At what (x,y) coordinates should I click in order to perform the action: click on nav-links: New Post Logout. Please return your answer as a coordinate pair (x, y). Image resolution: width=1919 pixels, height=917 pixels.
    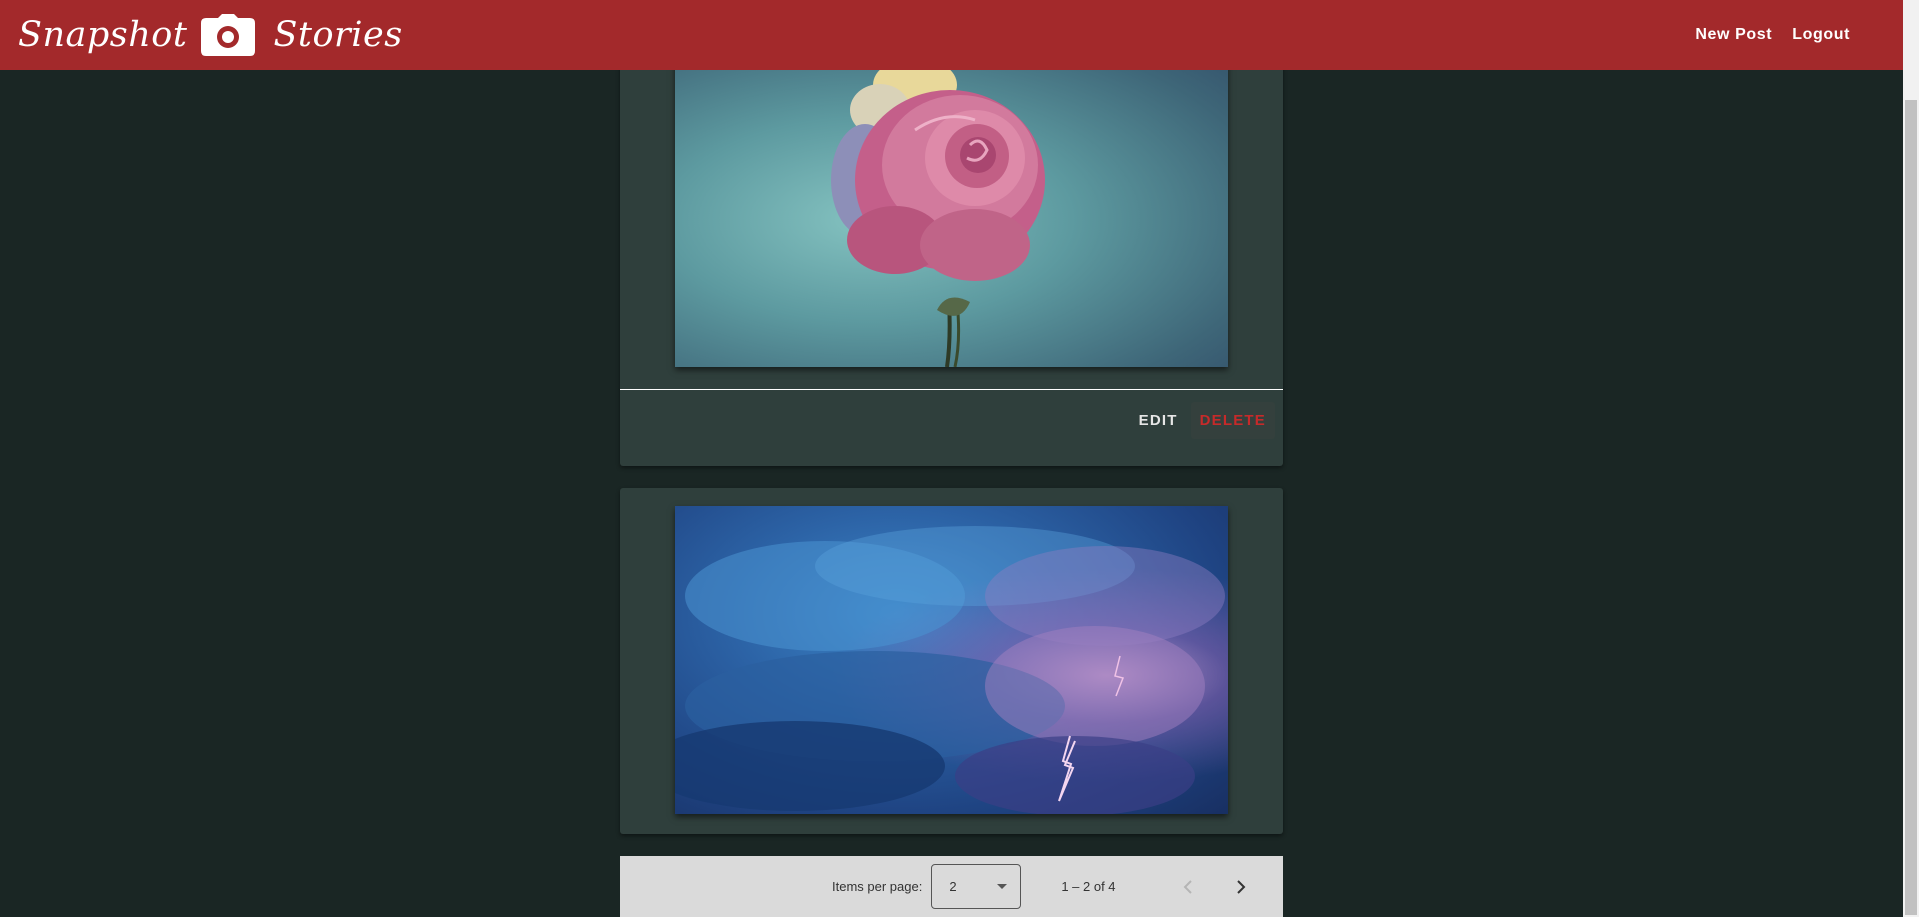
    Looking at the image, I should click on (1772, 35).